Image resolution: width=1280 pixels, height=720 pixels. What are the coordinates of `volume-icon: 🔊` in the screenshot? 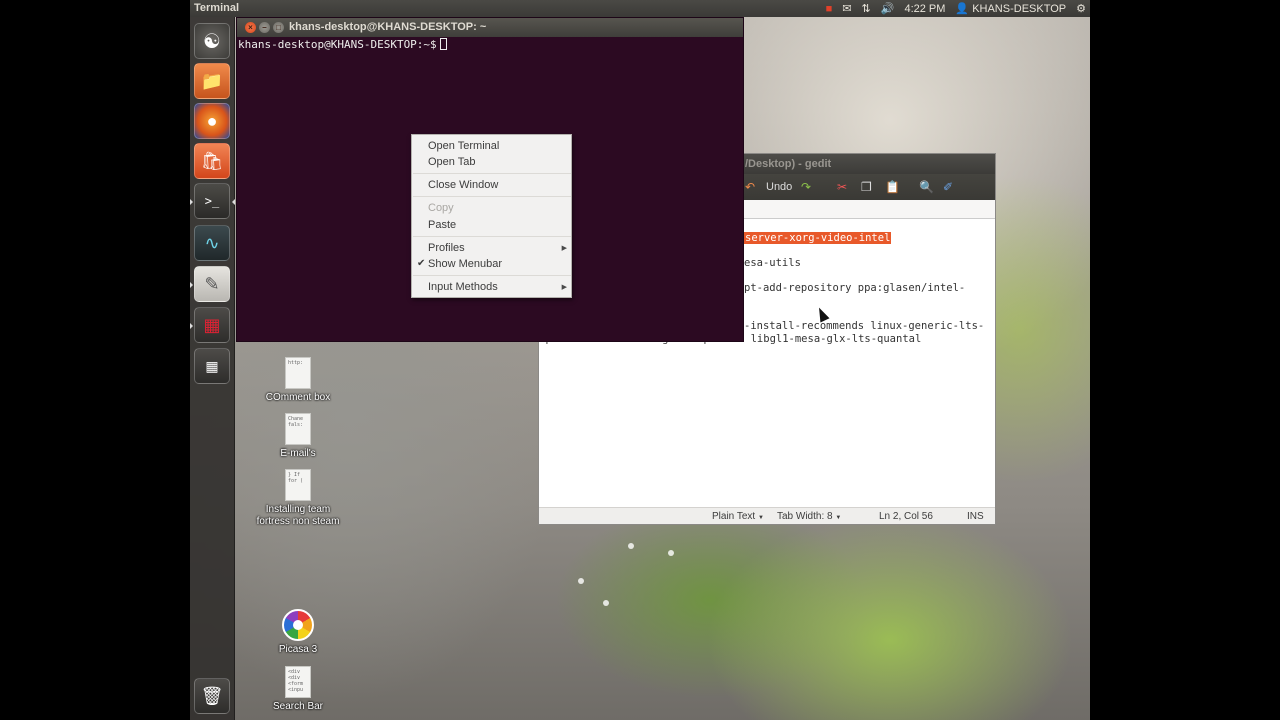 It's located at (888, 8).